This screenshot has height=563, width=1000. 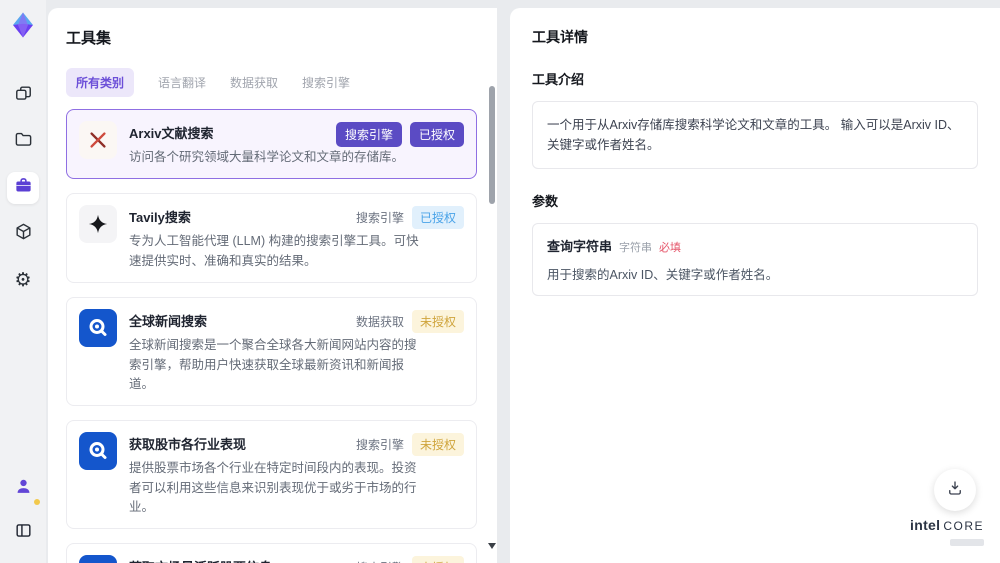 I want to click on tavily-star-icon, so click(x=98, y=224).